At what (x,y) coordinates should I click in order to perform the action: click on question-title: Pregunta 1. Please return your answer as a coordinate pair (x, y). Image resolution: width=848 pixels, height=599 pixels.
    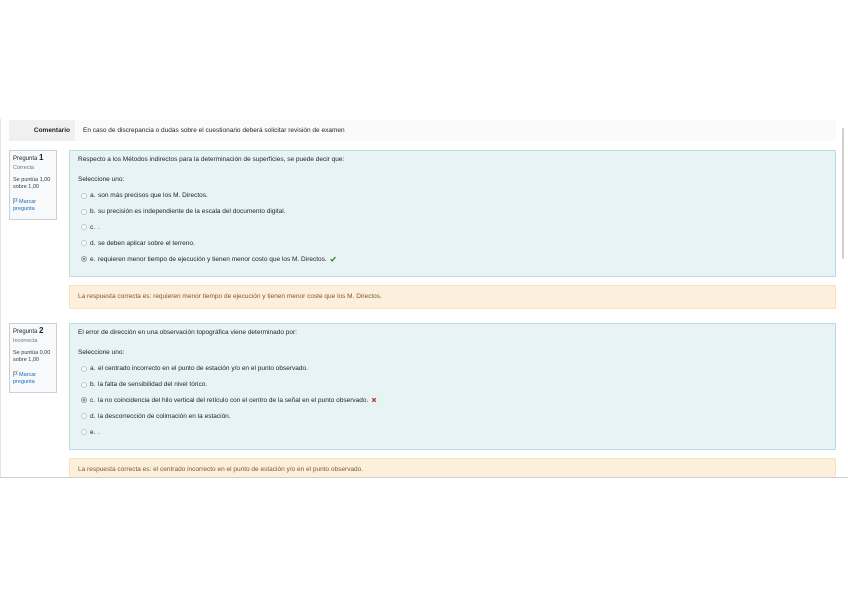
    Looking at the image, I should click on (33, 158).